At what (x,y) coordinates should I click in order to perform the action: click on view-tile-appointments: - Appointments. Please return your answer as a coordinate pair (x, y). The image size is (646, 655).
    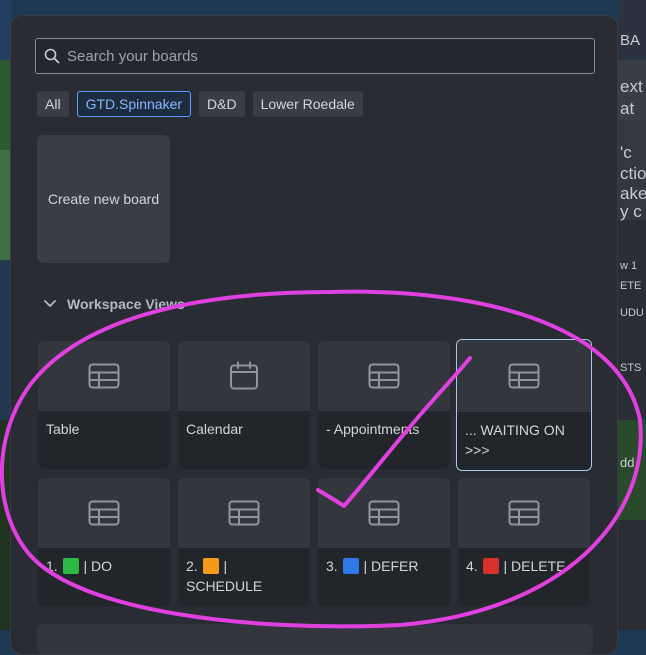
    Looking at the image, I should click on (384, 405).